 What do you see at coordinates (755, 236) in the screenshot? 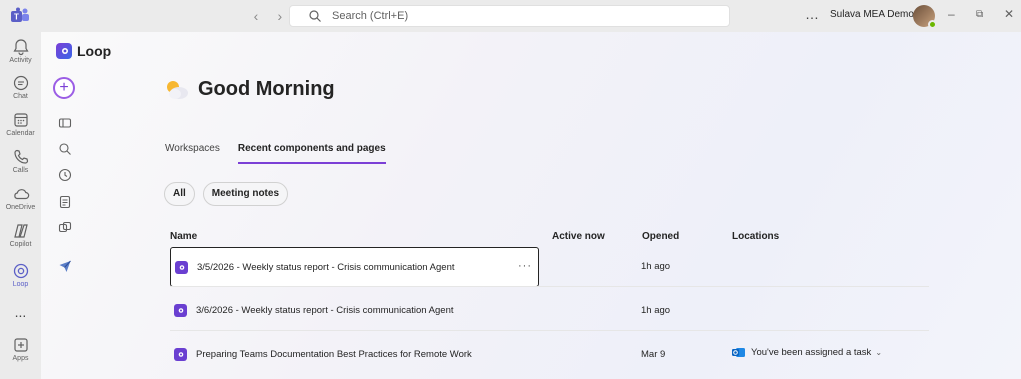
I see `column-header-locations: Locations` at bounding box center [755, 236].